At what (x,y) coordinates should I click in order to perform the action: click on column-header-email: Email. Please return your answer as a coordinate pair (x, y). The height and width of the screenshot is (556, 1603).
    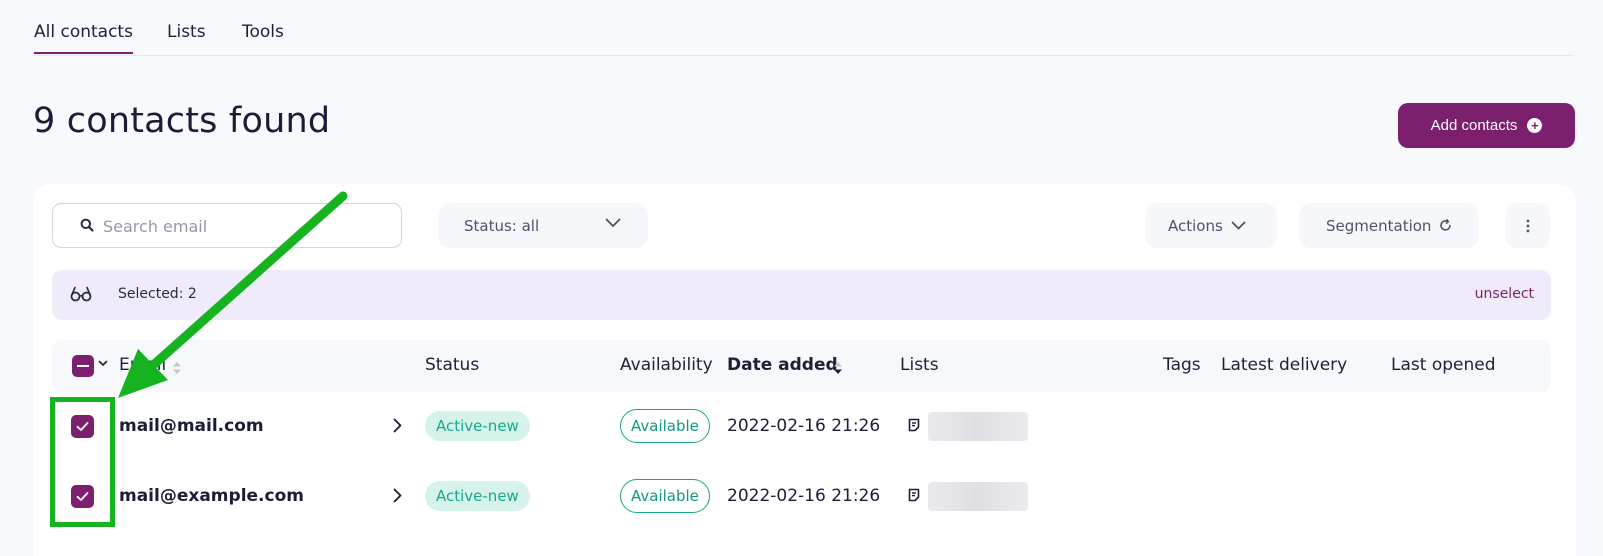
    Looking at the image, I should click on (142, 365).